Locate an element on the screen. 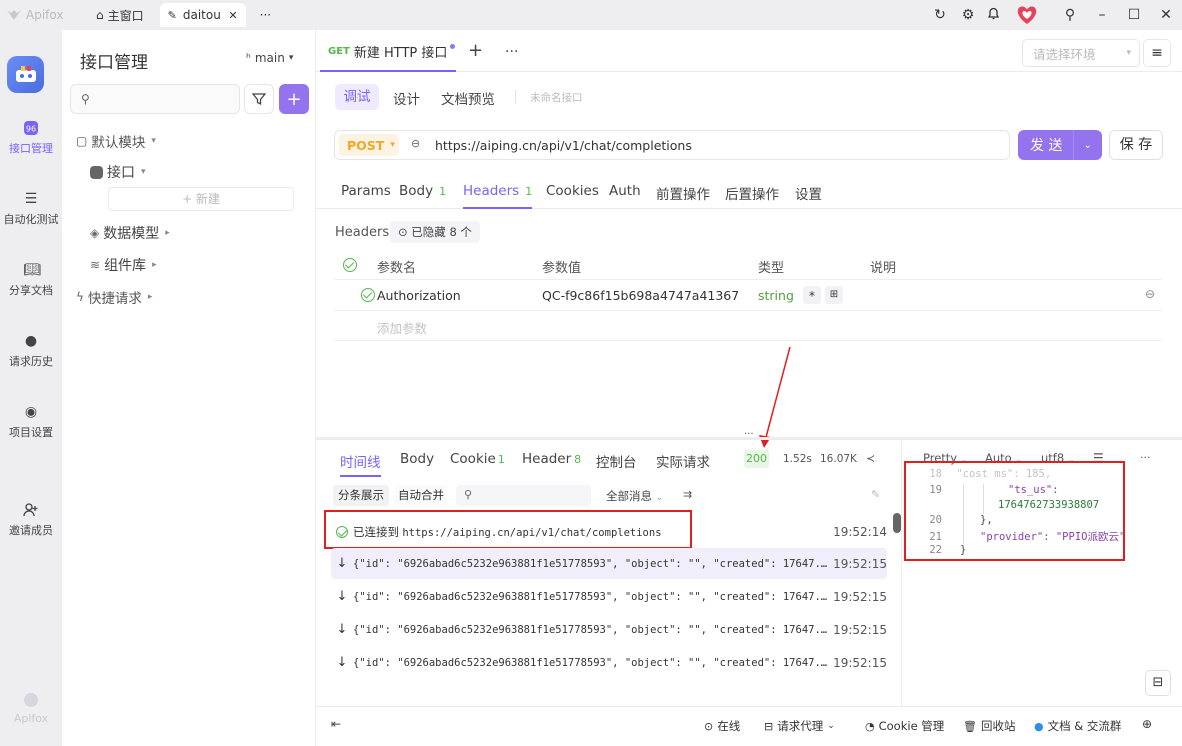  gear-icon: ◉ is located at coordinates (31, 412).